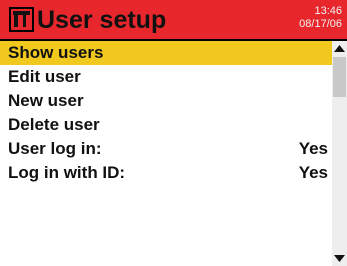 Image resolution: width=347 pixels, height=266 pixels. What do you see at coordinates (44, 76) in the screenshot?
I see `menu-item-label: Edit user` at bounding box center [44, 76].